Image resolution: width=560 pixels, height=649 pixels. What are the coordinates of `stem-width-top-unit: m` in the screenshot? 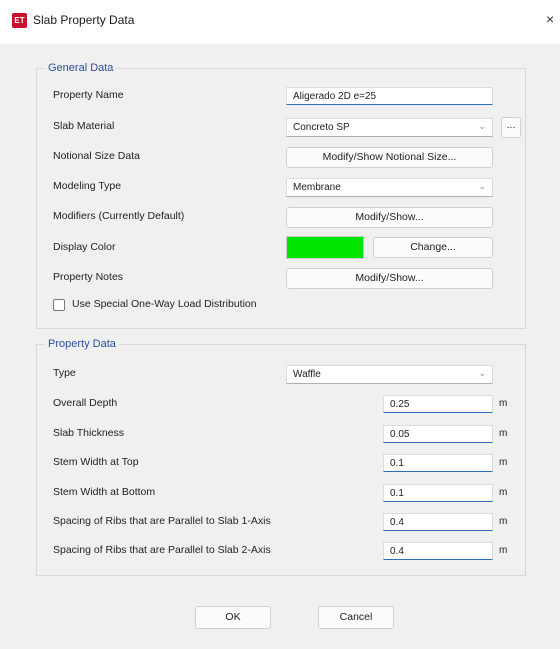 It's located at (503, 462).